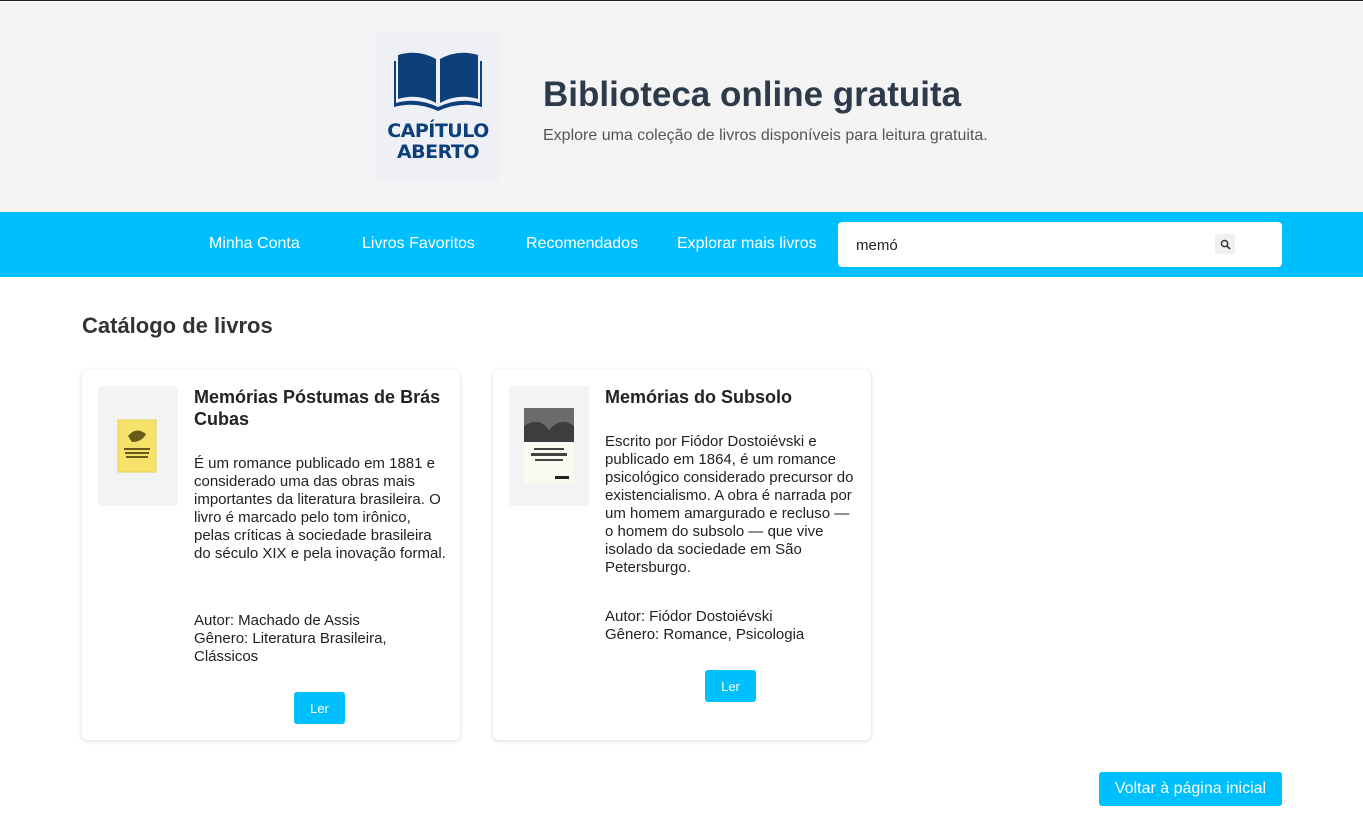 The width and height of the screenshot is (1363, 838). I want to click on nav-explorar-mais-livros: Explorar mais livros, so click(747, 244).